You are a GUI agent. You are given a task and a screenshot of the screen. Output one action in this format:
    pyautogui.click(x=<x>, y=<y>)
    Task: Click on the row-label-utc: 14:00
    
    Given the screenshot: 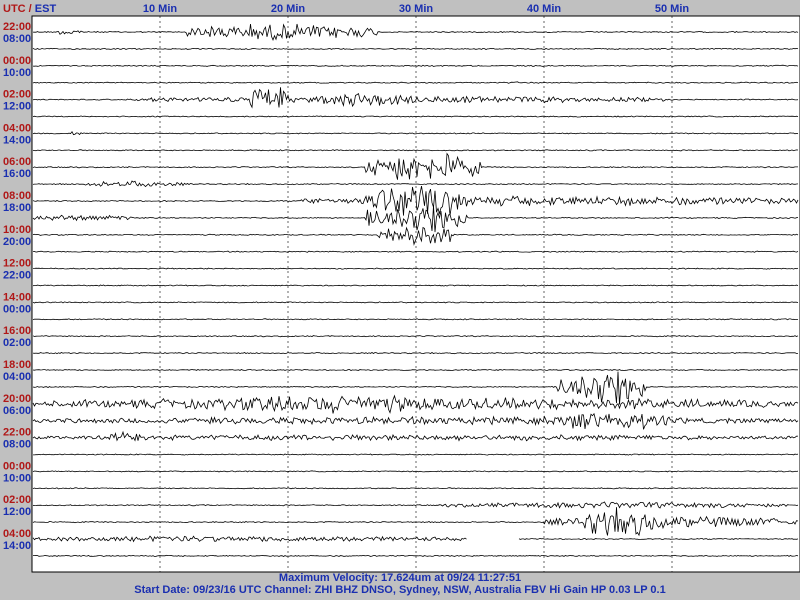 What is the action you would take?
    pyautogui.click(x=17, y=297)
    